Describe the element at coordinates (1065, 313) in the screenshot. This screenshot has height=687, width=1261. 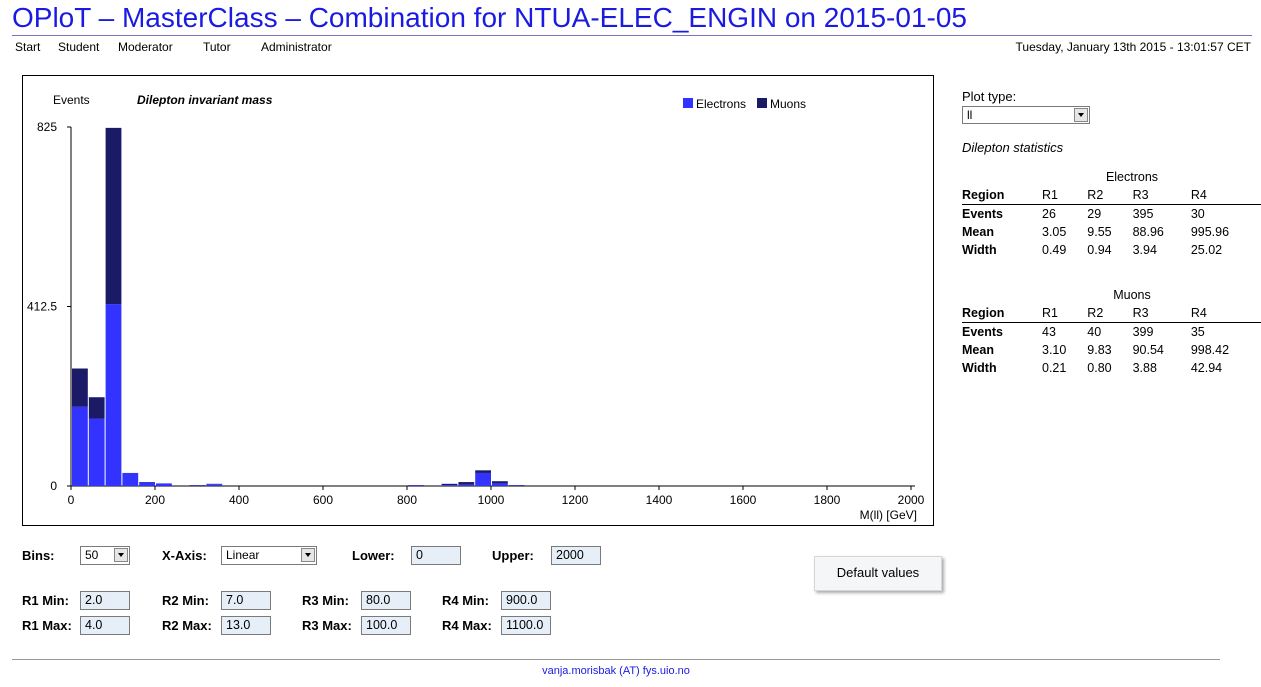
I see `table-header: R1` at that location.